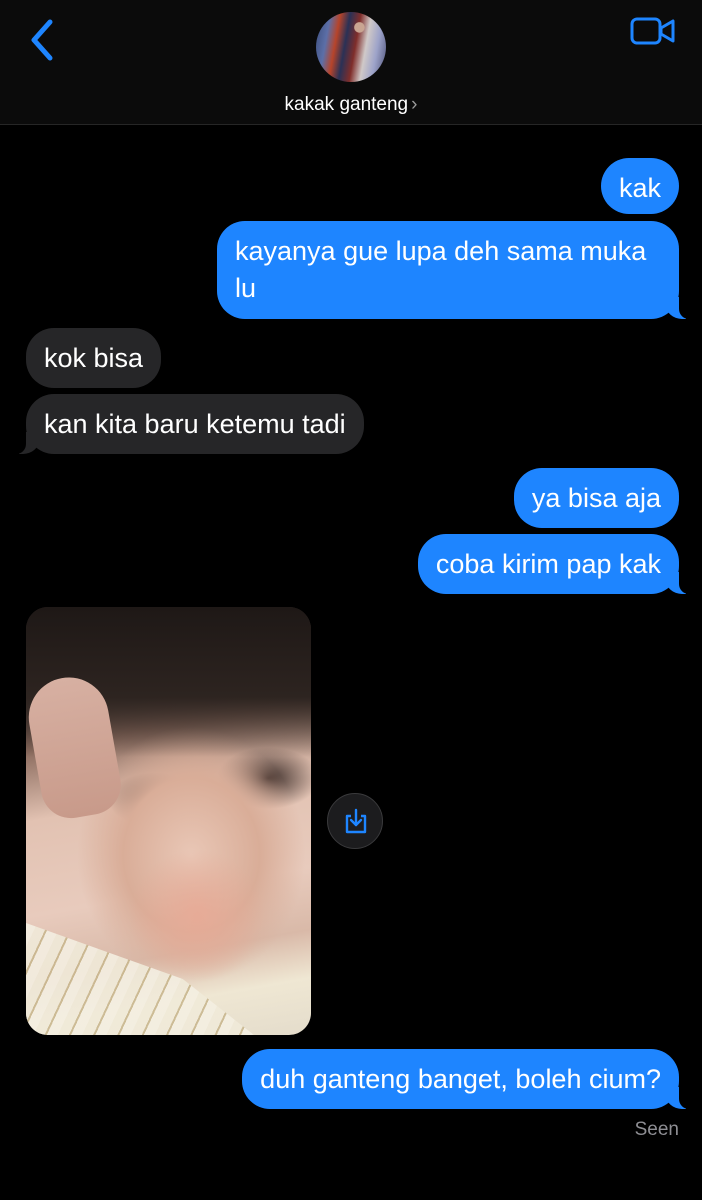 This screenshot has height=1200, width=702. I want to click on chevron-left-icon, so click(42, 40).